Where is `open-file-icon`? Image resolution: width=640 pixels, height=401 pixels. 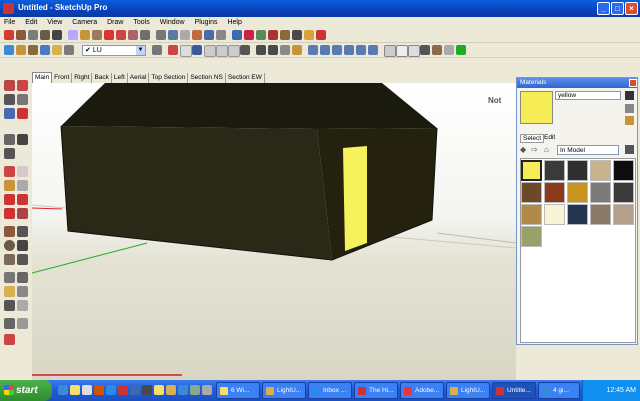
open-file-icon is located at coordinates (186, 51).